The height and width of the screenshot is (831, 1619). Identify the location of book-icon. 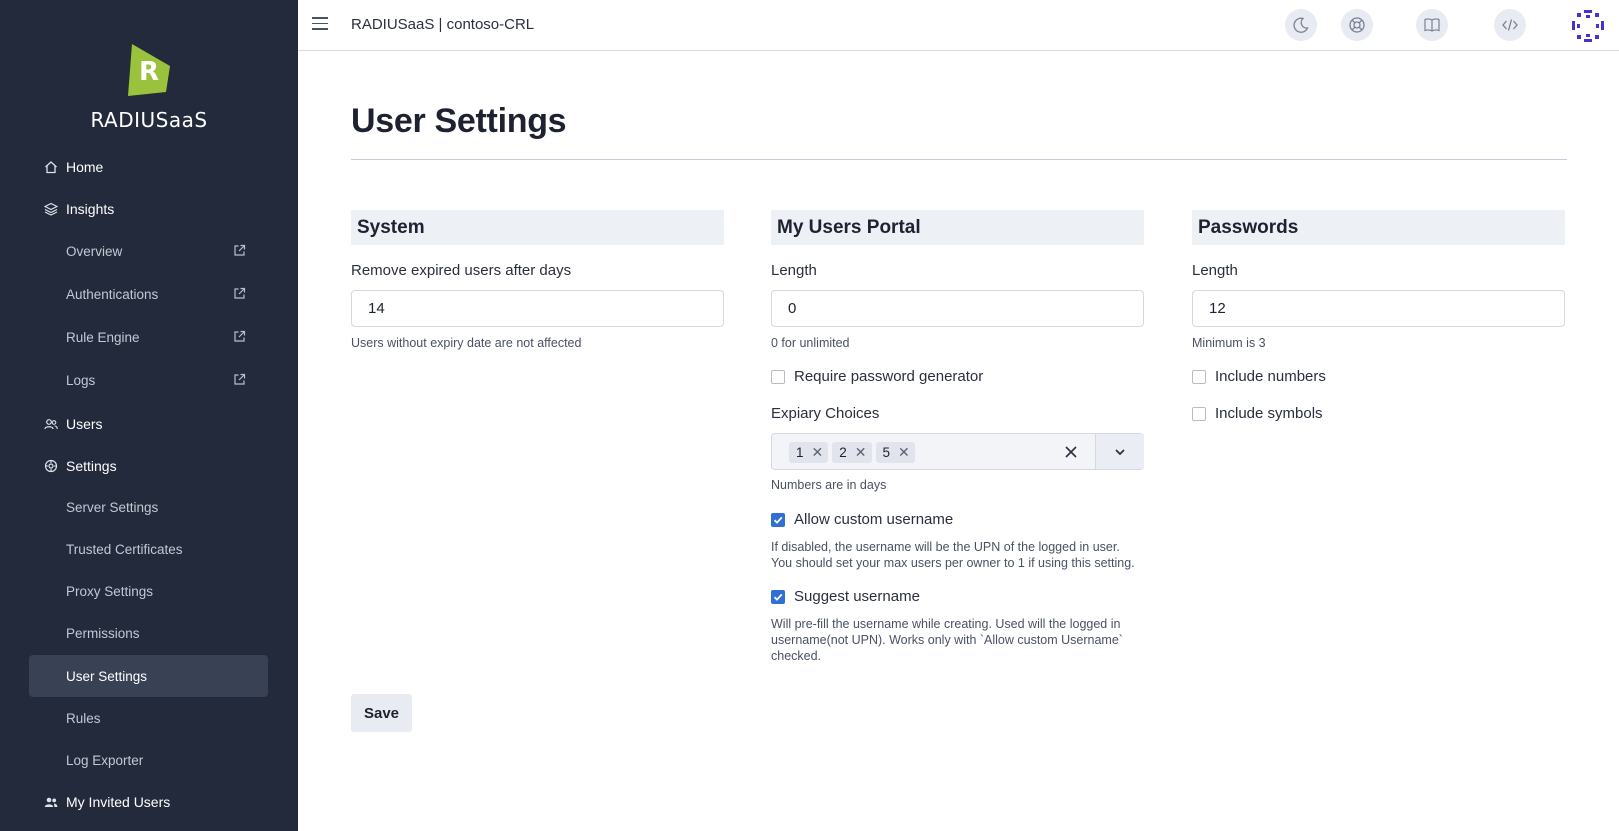
(1432, 25).